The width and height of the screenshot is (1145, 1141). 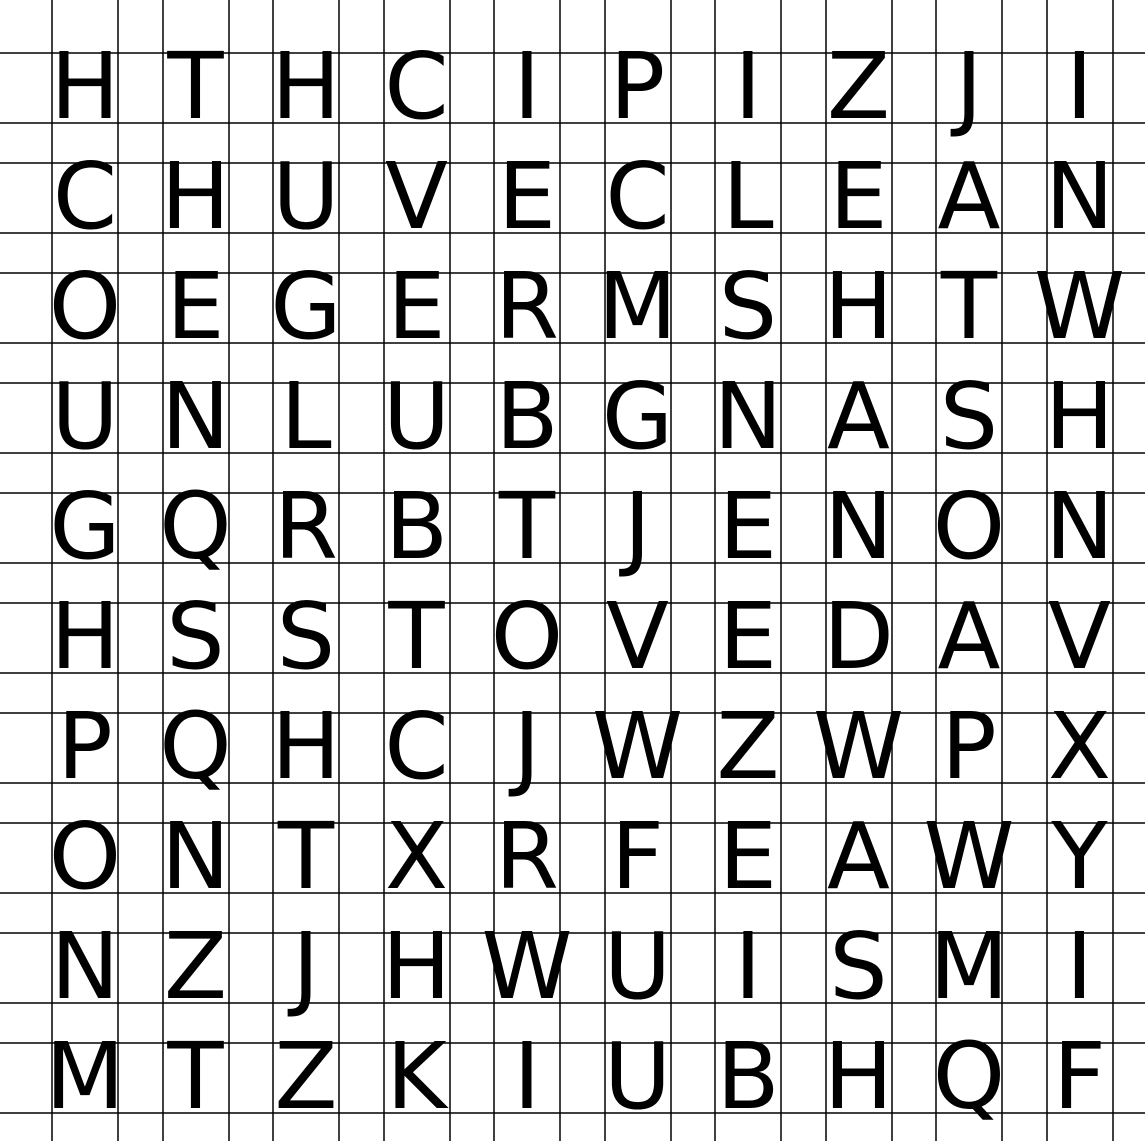 What do you see at coordinates (1080, 857) in the screenshot?
I see `grid-letter: Y` at bounding box center [1080, 857].